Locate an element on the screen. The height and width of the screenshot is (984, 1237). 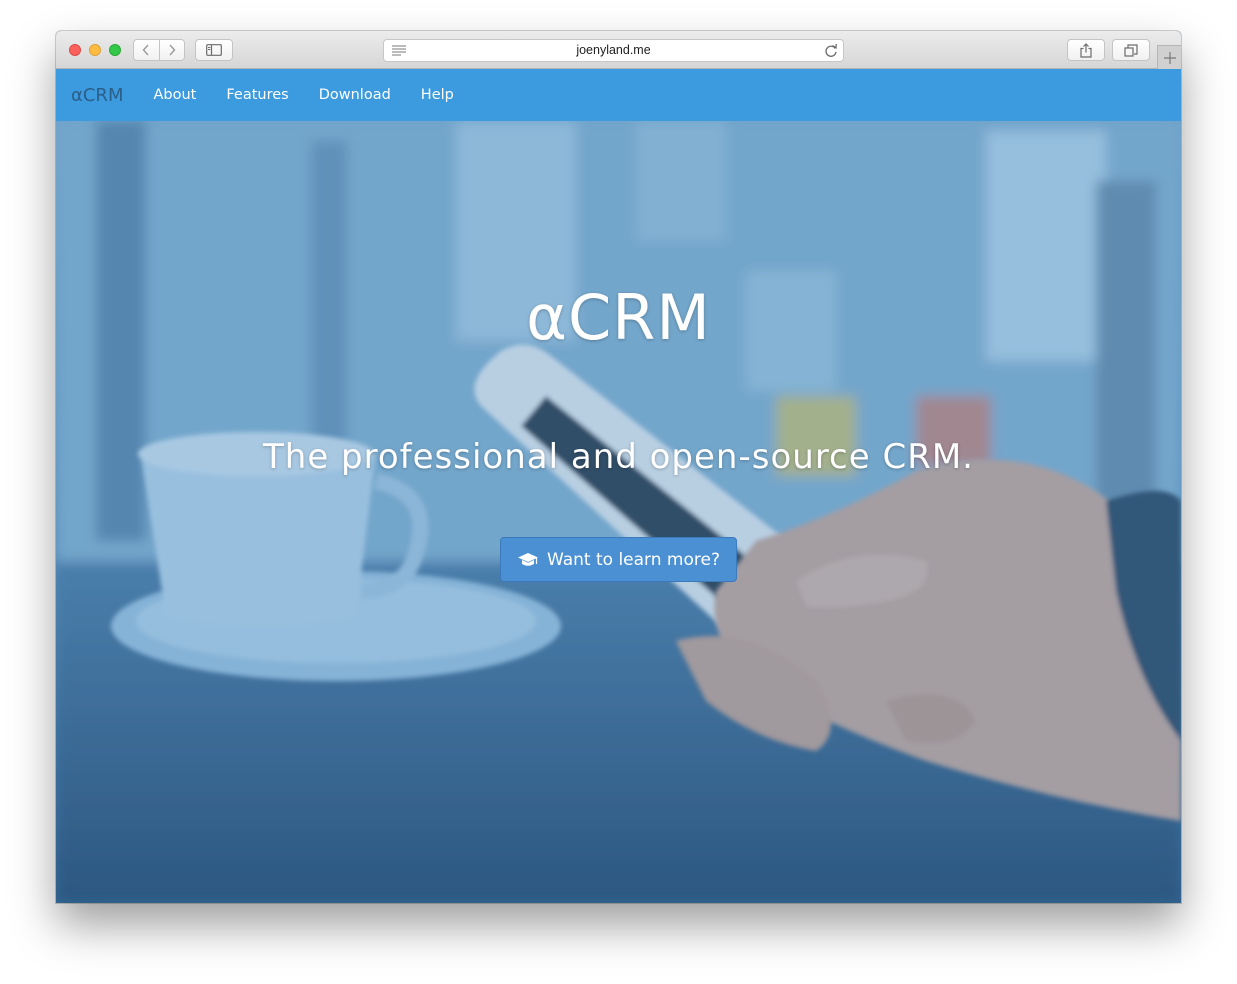
forward-button is located at coordinates (171, 50).